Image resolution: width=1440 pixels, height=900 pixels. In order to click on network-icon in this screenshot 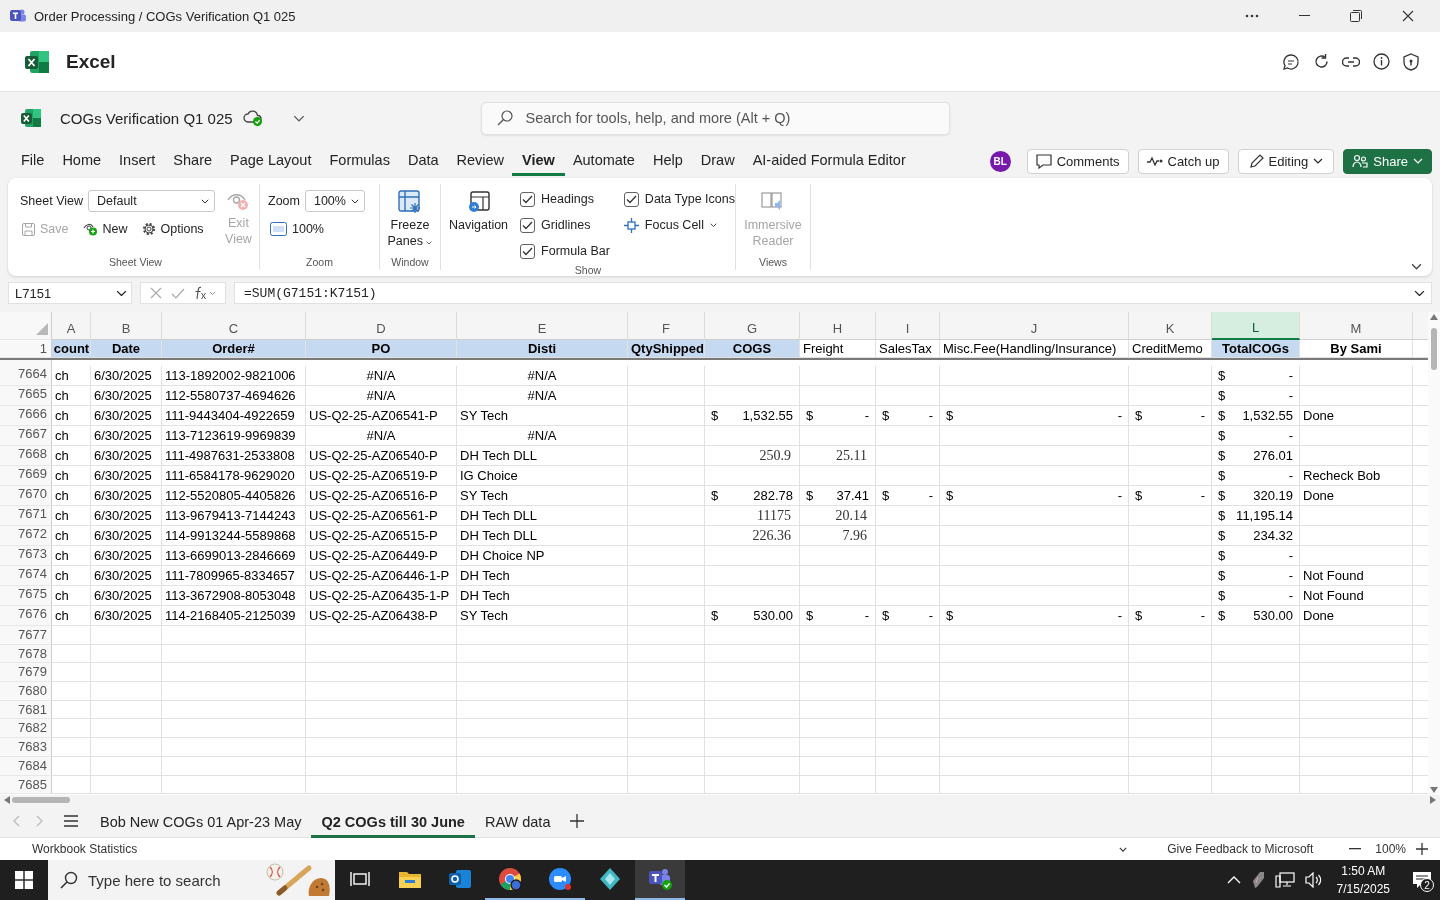, I will do `click(1284, 880)`.